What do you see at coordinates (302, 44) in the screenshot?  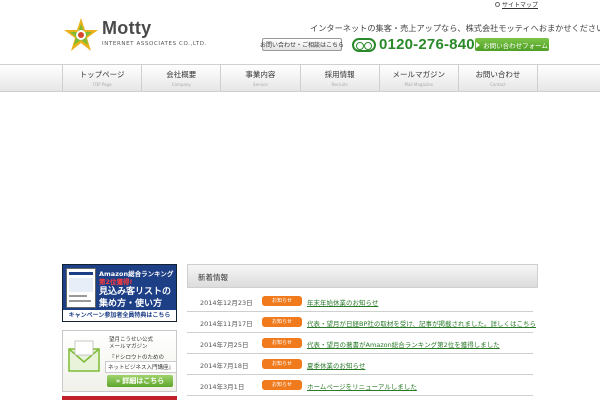 I see `contact-consult-button: お問い合わせ・ご相談はこちら` at bounding box center [302, 44].